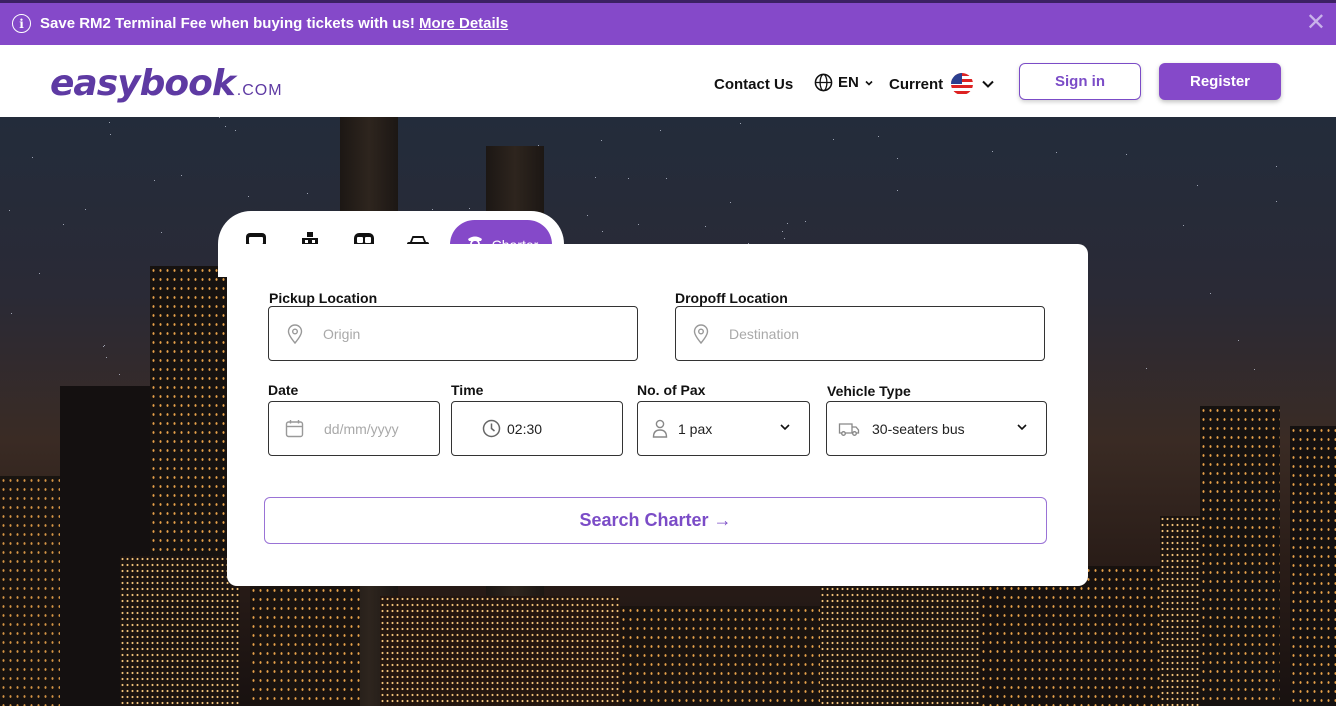  Describe the element at coordinates (143, 83) in the screenshot. I see `logo-wordmark: easybook` at that location.